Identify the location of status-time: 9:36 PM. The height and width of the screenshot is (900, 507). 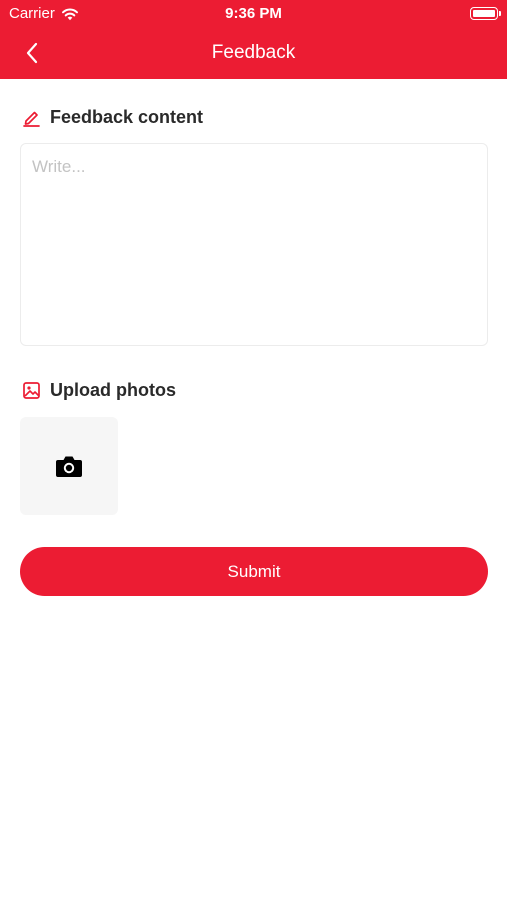
(253, 13).